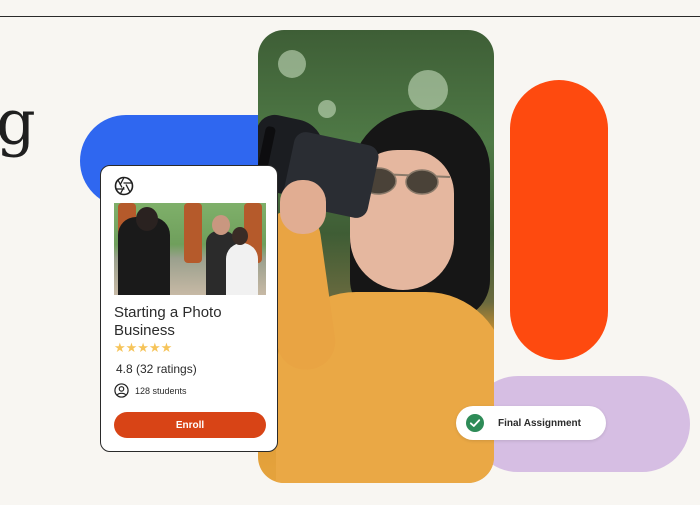 The width and height of the screenshot is (700, 505). I want to click on thumbnail-bride, so click(242, 269).